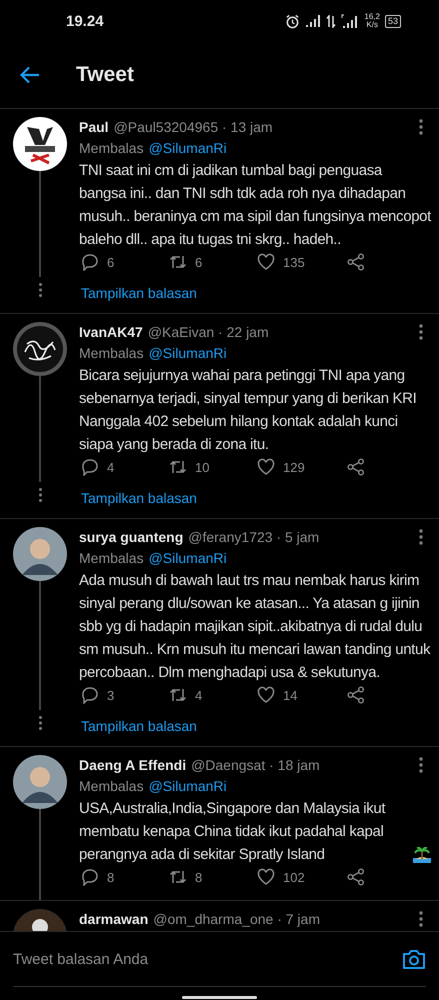 This screenshot has width=439, height=1000. What do you see at coordinates (132, 765) in the screenshot?
I see `user-name: Daeng A Effendi` at bounding box center [132, 765].